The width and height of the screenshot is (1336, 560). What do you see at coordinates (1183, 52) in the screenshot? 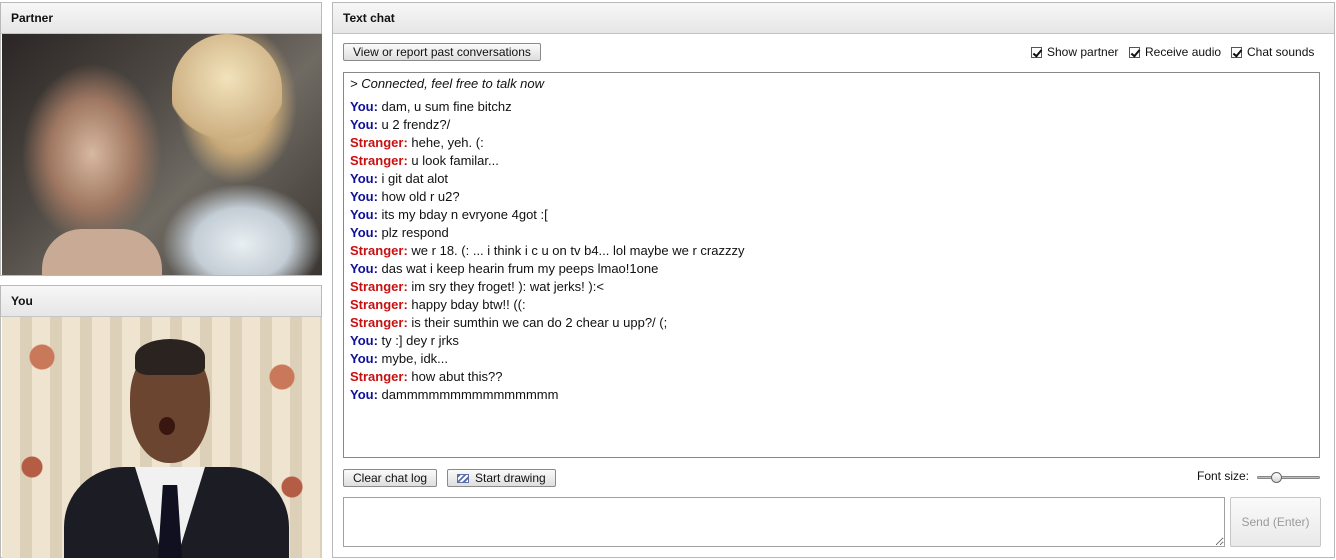
I see `receive-audio-label: Receive audio` at bounding box center [1183, 52].